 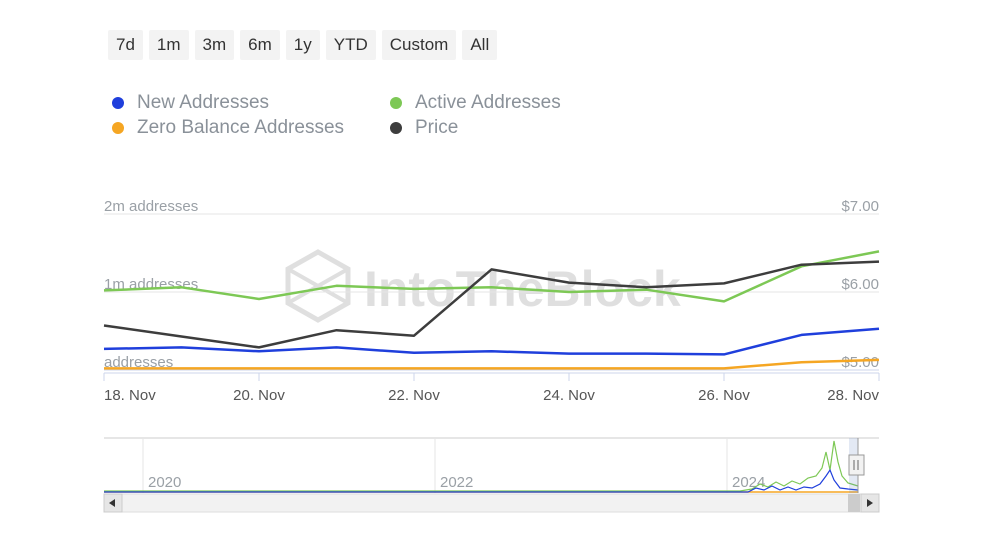 I want to click on navigator-handle, so click(x=856, y=465).